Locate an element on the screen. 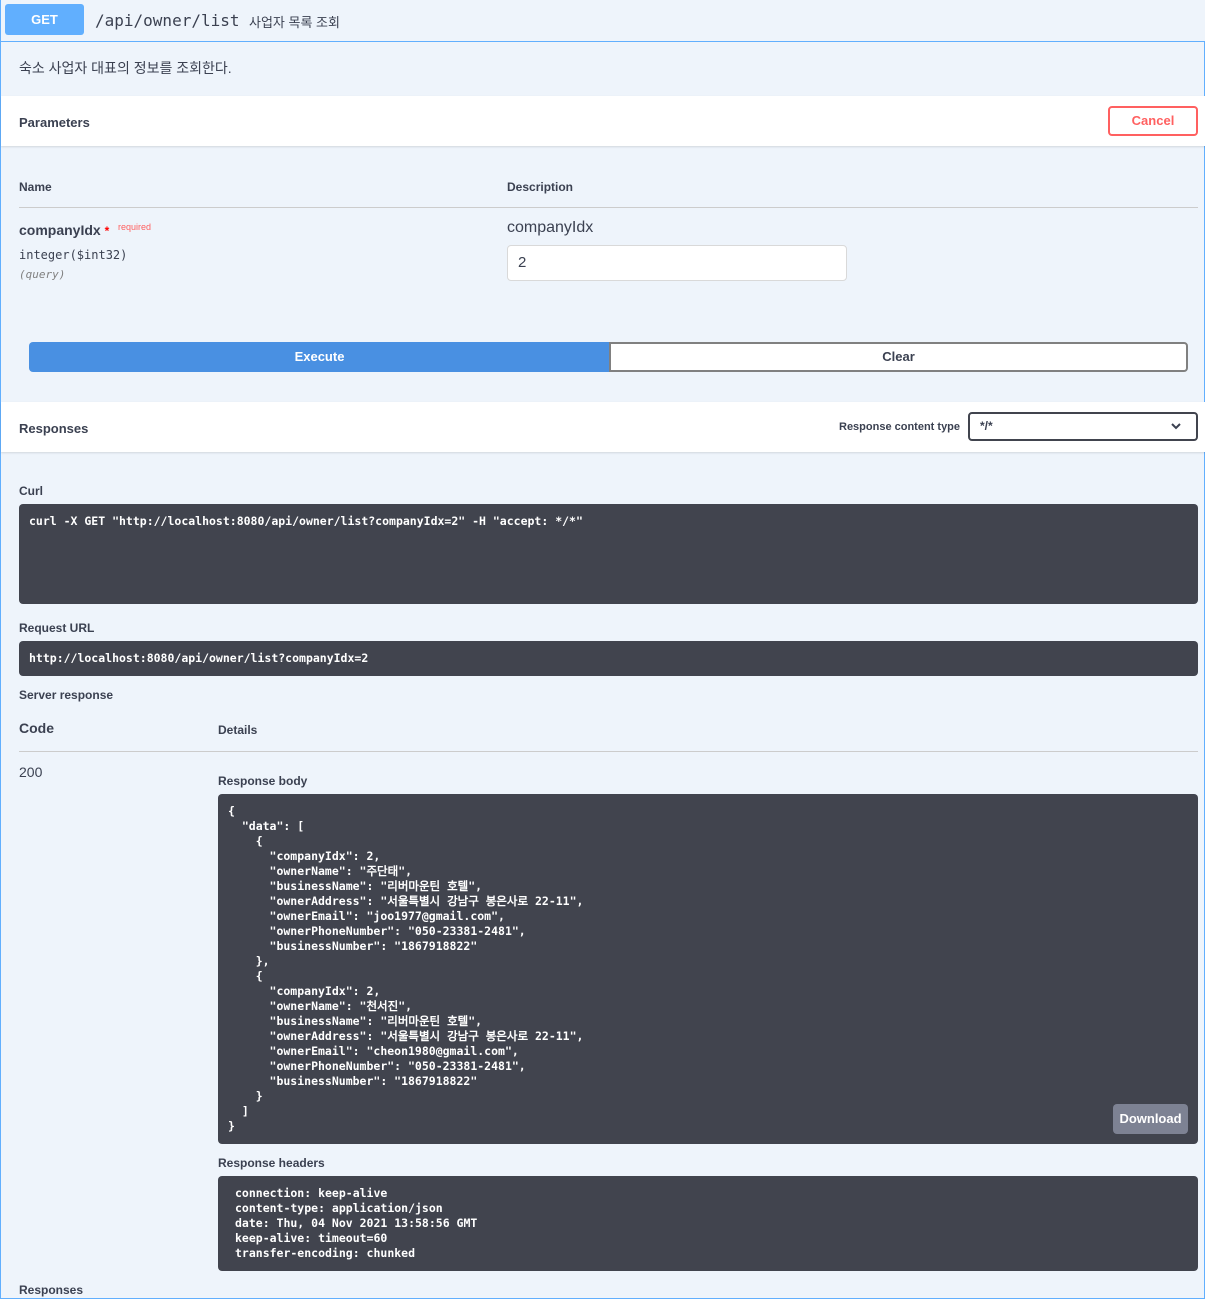  clear-button: Clear is located at coordinates (898, 357).